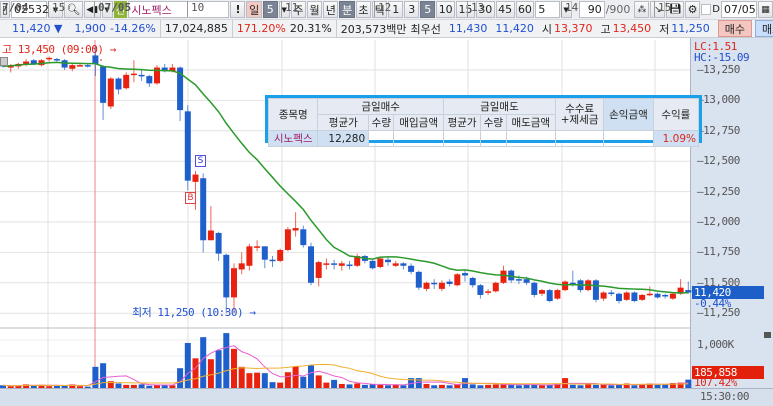 The height and width of the screenshot is (406, 773). What do you see at coordinates (718, 252) in the screenshot?
I see `price-tick-label: —11,750` at bounding box center [718, 252].